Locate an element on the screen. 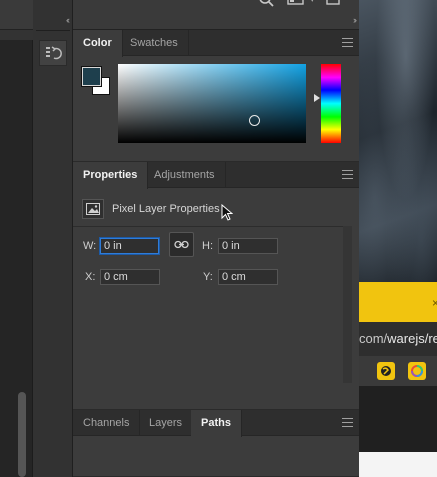 Image resolution: width=437 pixels, height=477 pixels. paths-panel-tabbar: Channels Layers Paths is located at coordinates (216, 423).